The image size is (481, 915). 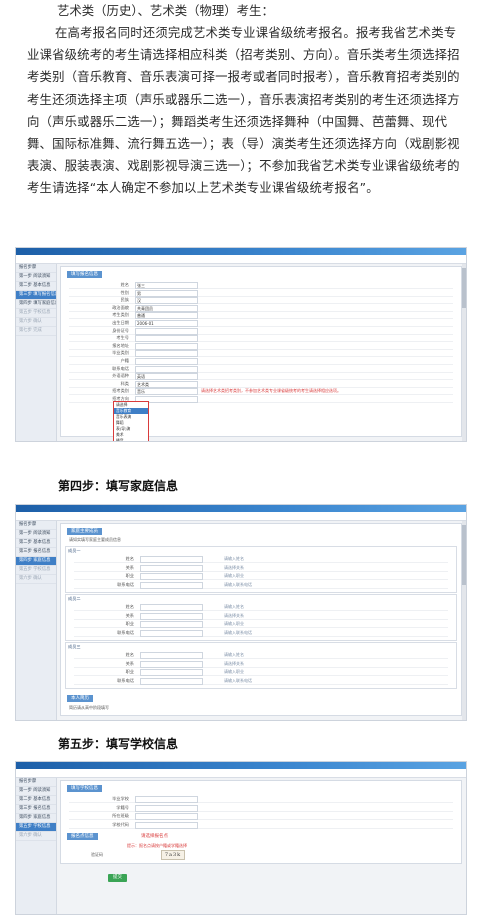 What do you see at coordinates (261, 568) in the screenshot?
I see `form-row: 关系 请选择关系` at bounding box center [261, 568].